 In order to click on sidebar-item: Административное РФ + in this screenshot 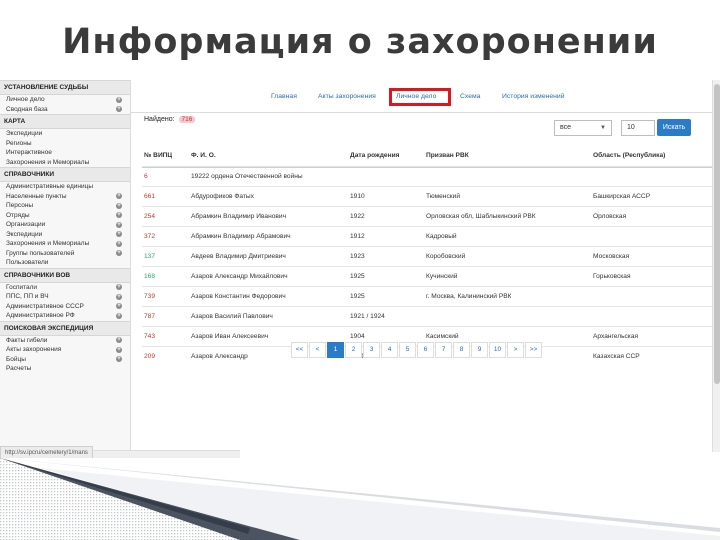, I will do `click(65, 316)`.